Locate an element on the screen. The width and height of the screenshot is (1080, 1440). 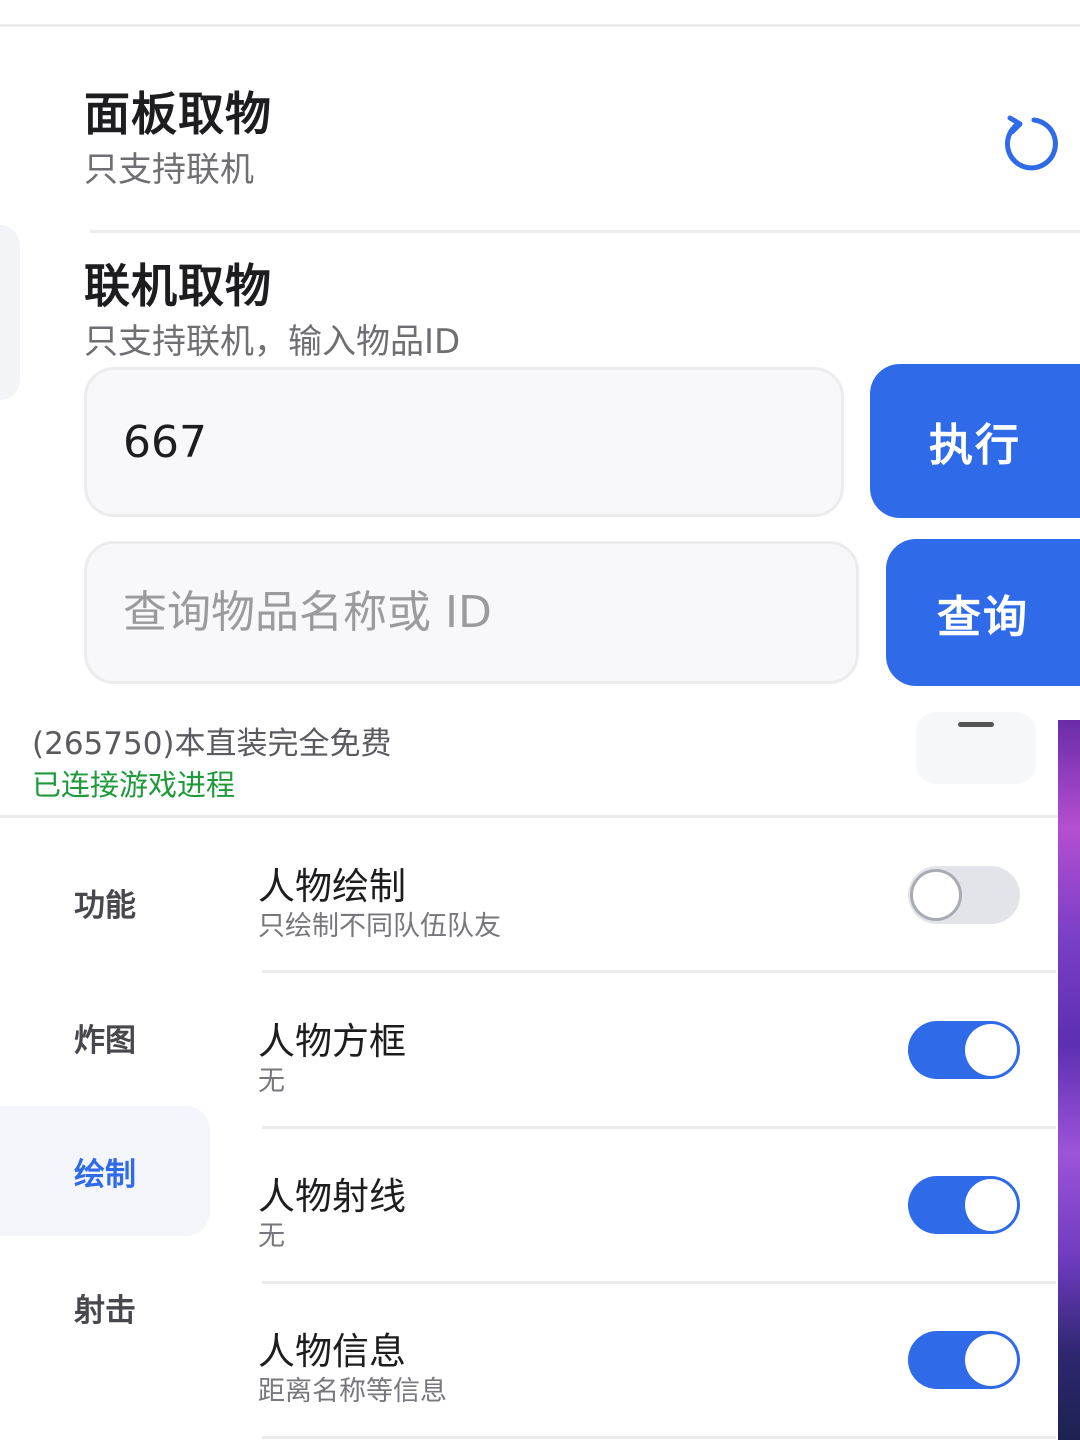
option-title: 人物信息 is located at coordinates (332, 1351).